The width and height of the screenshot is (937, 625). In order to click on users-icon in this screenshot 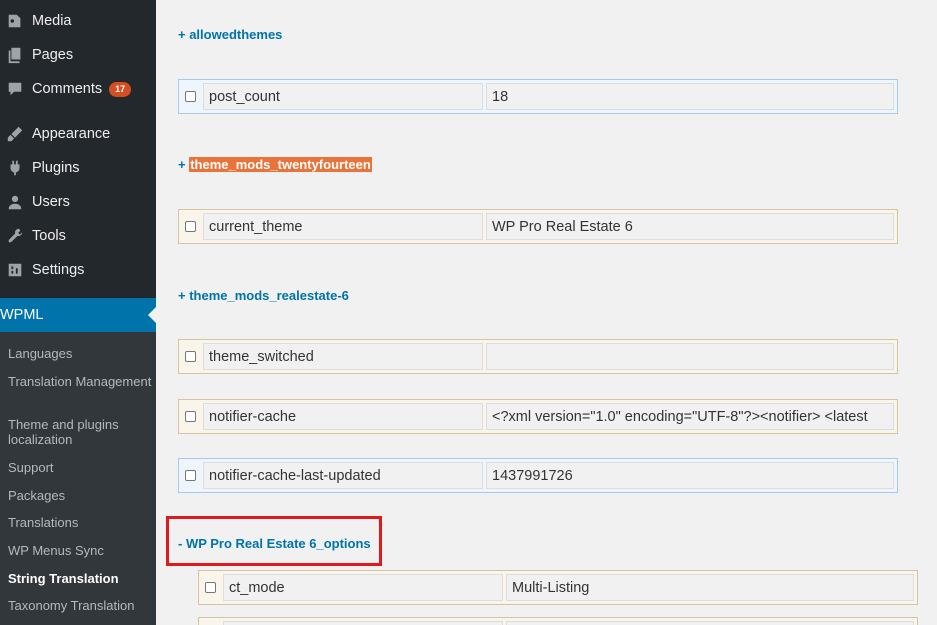, I will do `click(15, 202)`.